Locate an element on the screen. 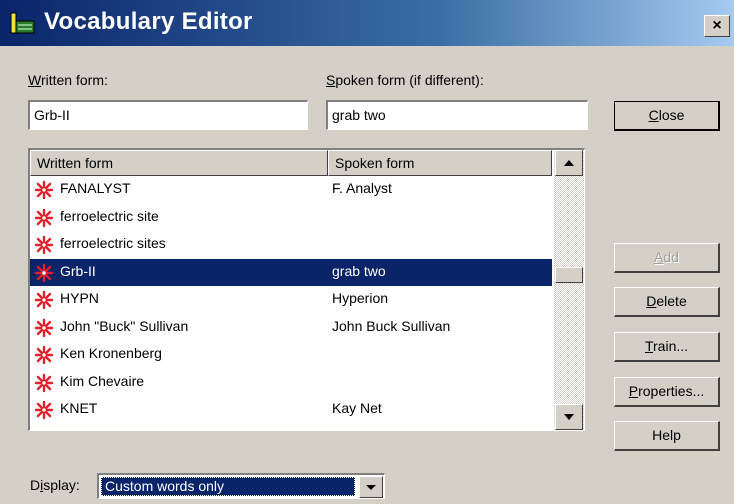  display-selected-value: Custom words only is located at coordinates (228, 486).